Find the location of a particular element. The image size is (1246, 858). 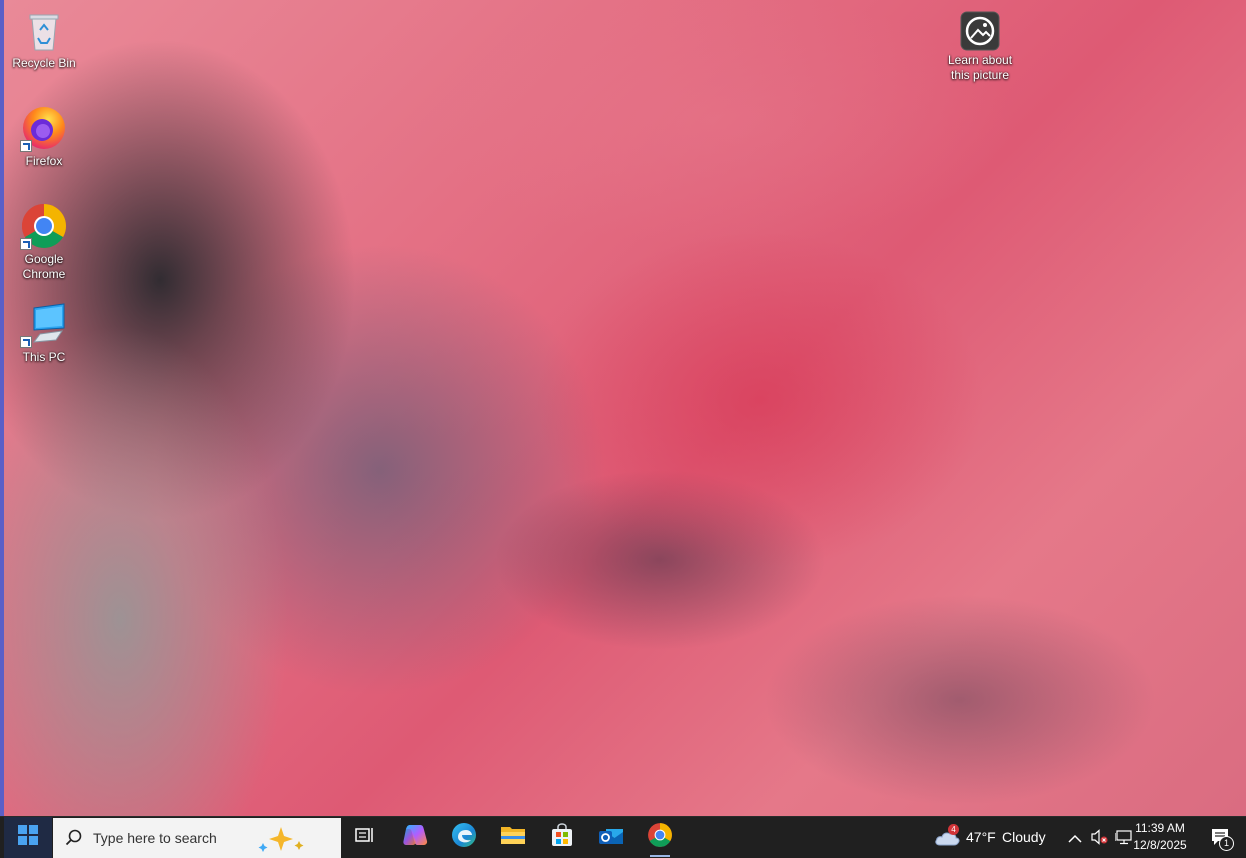

speaker-muted-icon is located at coordinates (1099, 839).